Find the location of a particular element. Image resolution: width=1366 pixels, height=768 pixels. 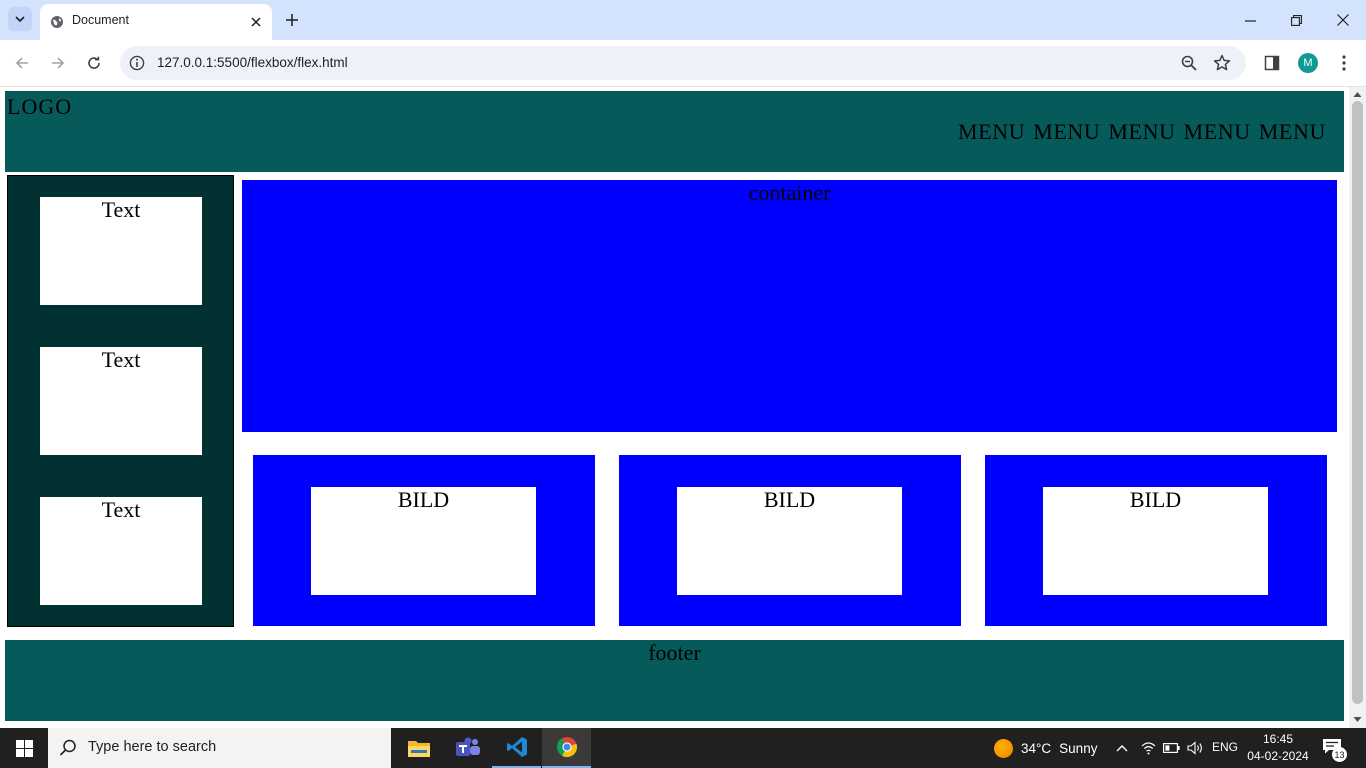

taskbar-app-chrome is located at coordinates (566, 748).